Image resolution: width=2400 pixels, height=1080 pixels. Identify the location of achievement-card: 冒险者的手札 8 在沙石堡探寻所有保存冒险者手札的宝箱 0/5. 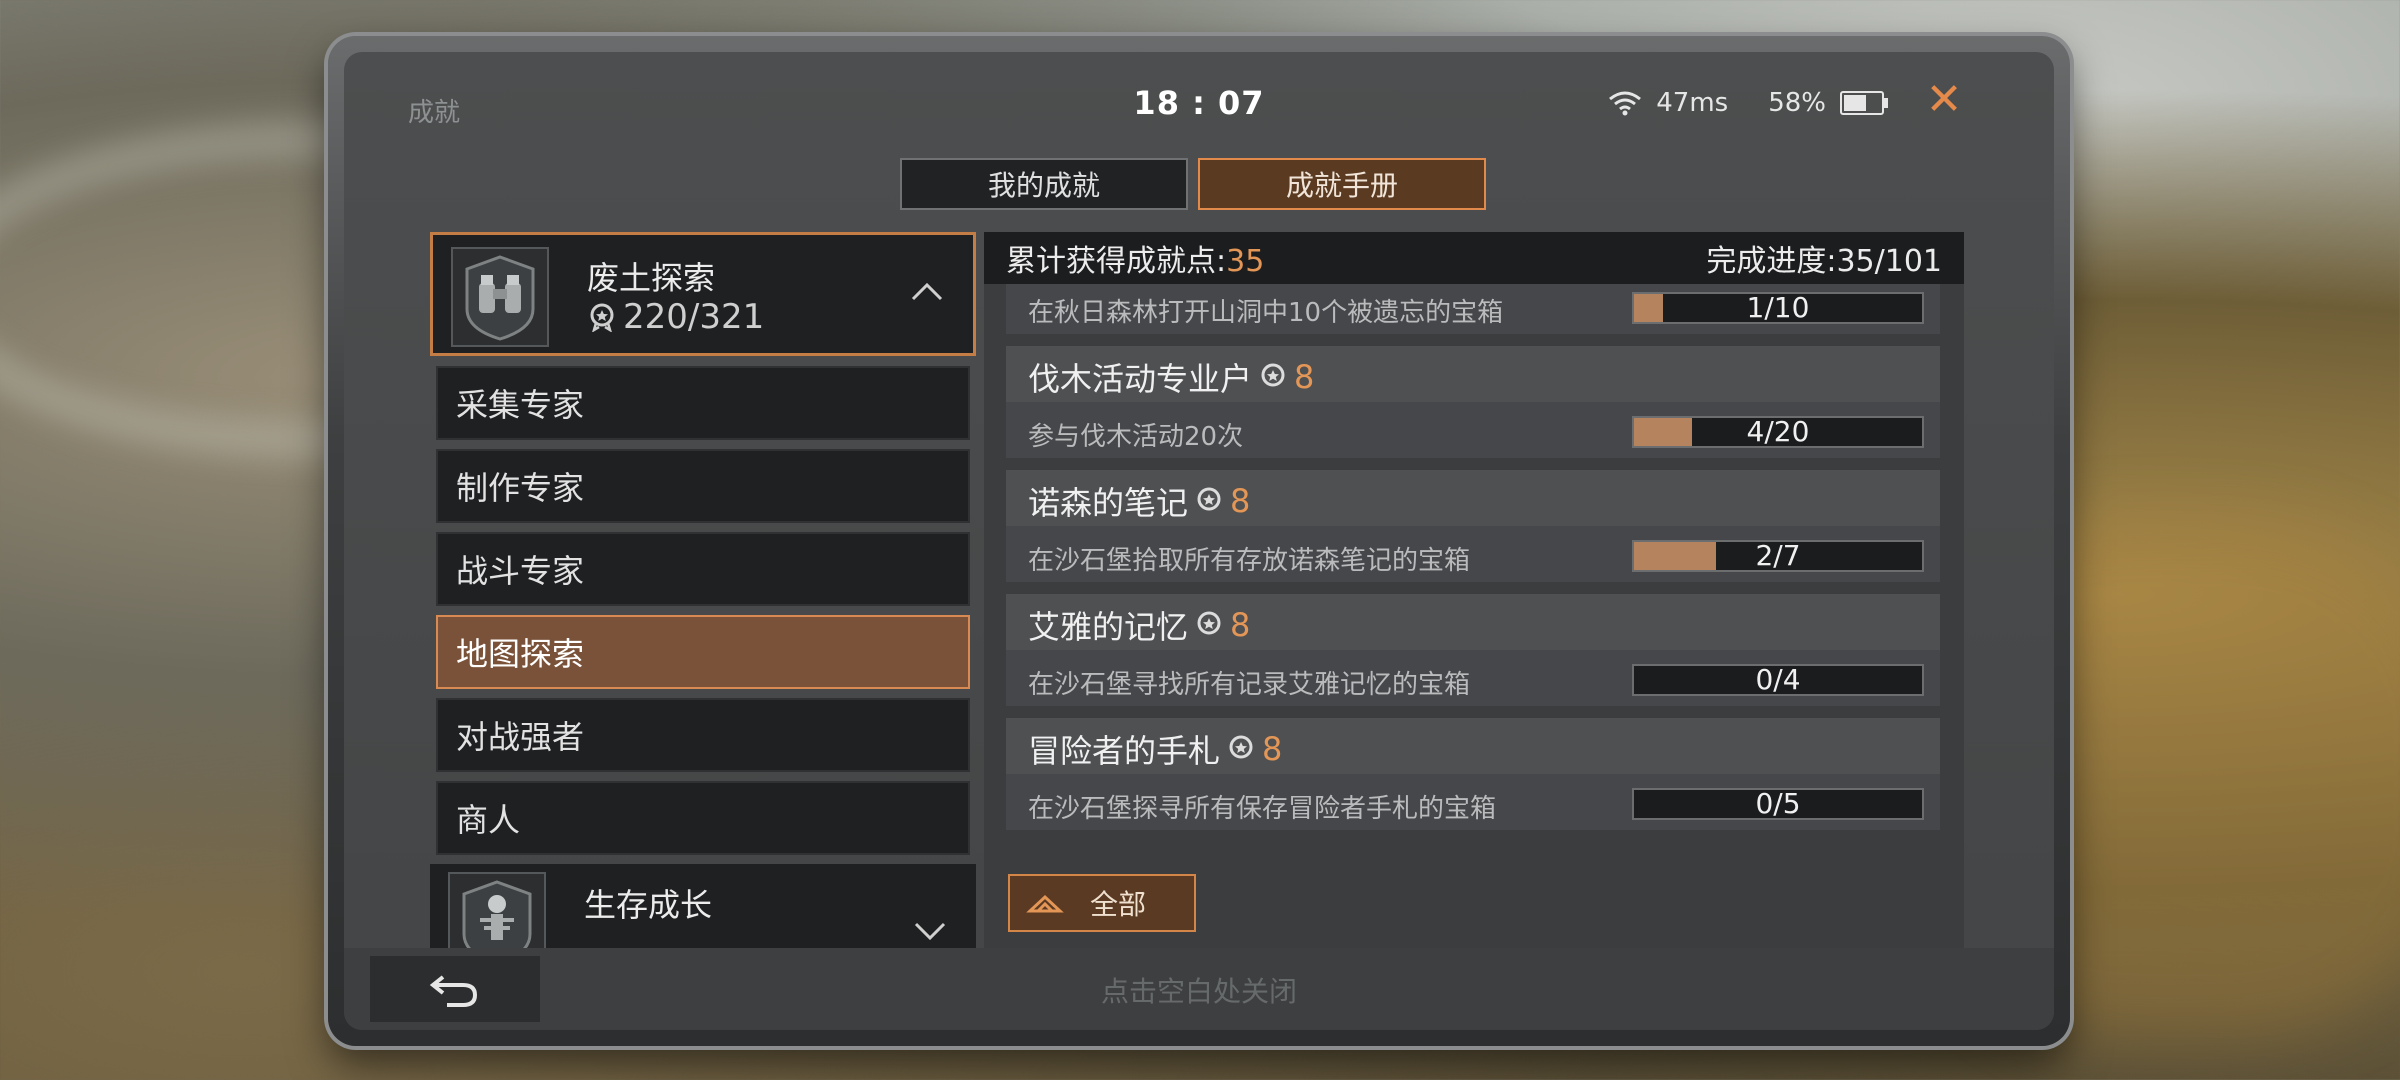
(1473, 774).